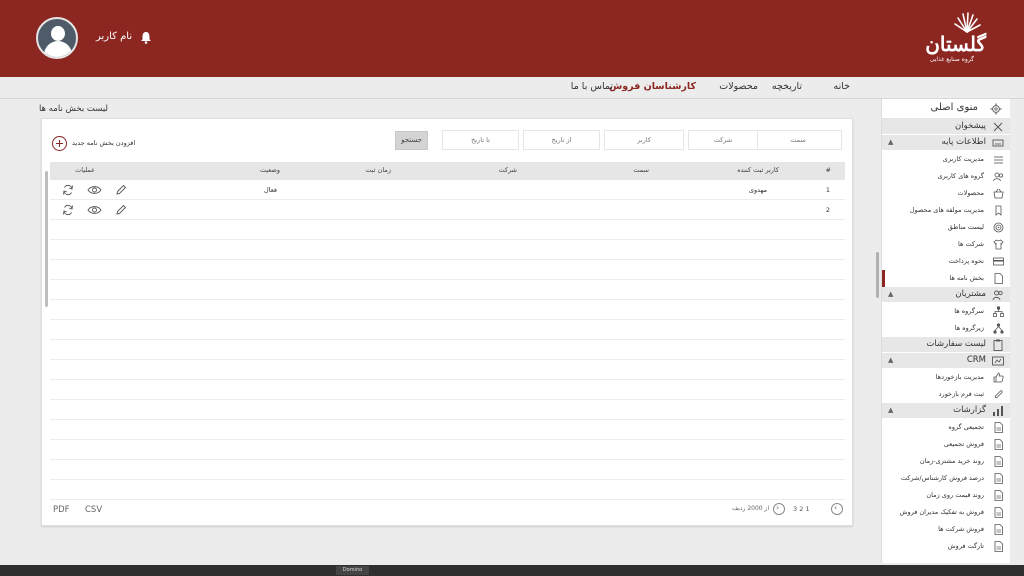 The image size is (1024, 576). What do you see at coordinates (970, 294) in the screenshot?
I see `sidebar-section-label: مشتریان` at bounding box center [970, 294].